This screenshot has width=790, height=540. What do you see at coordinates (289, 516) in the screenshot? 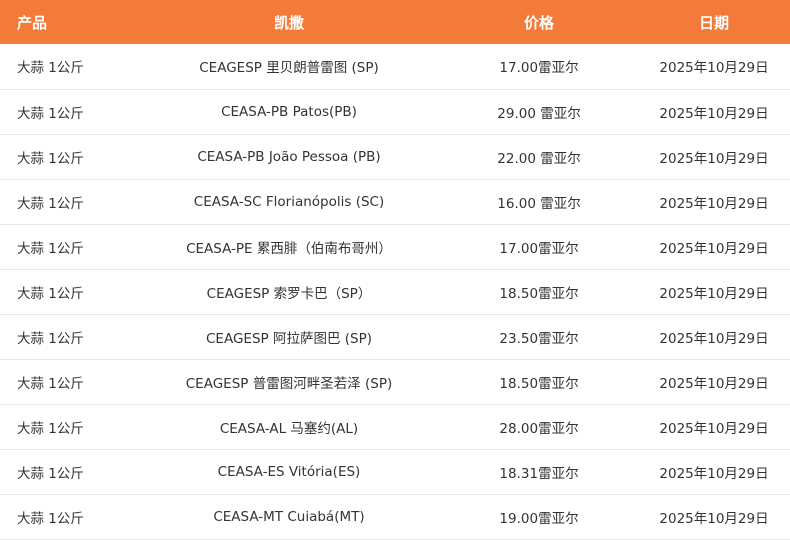
I see `cell-market: CEASA-MT Cuiabá(MT)` at bounding box center [289, 516].